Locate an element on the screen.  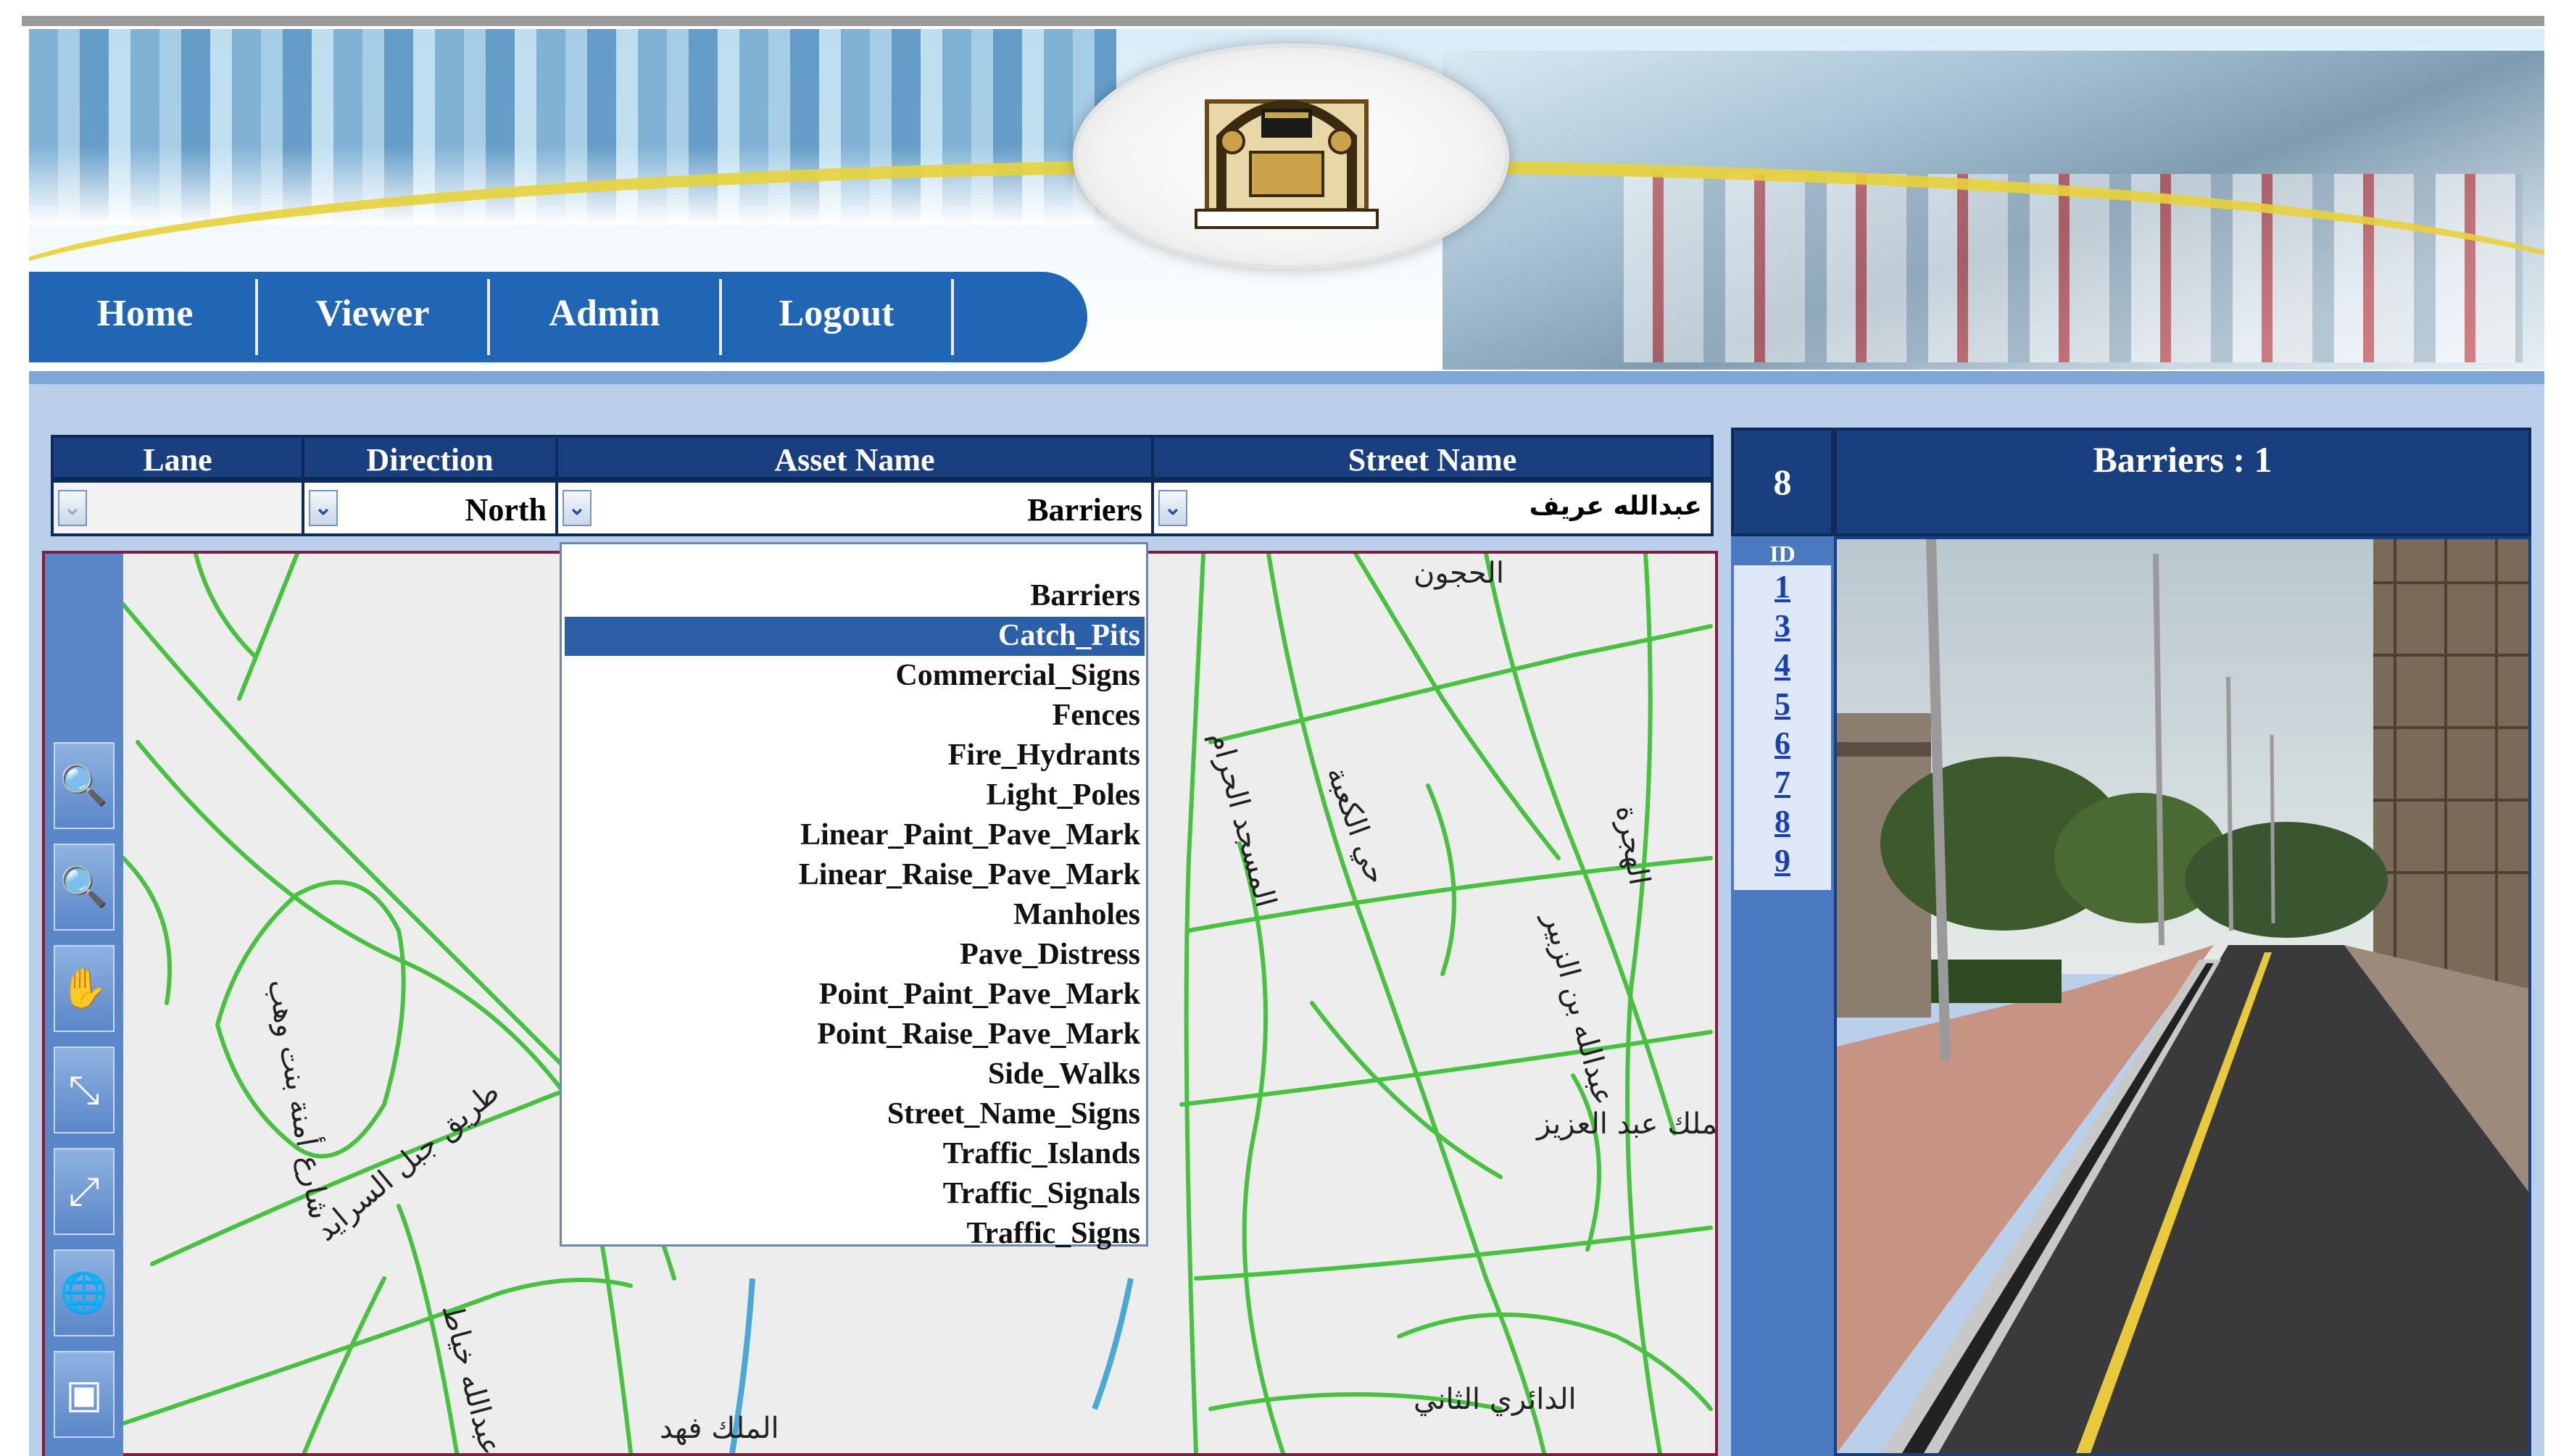
asset-name-value: Barriers is located at coordinates (1084, 510).